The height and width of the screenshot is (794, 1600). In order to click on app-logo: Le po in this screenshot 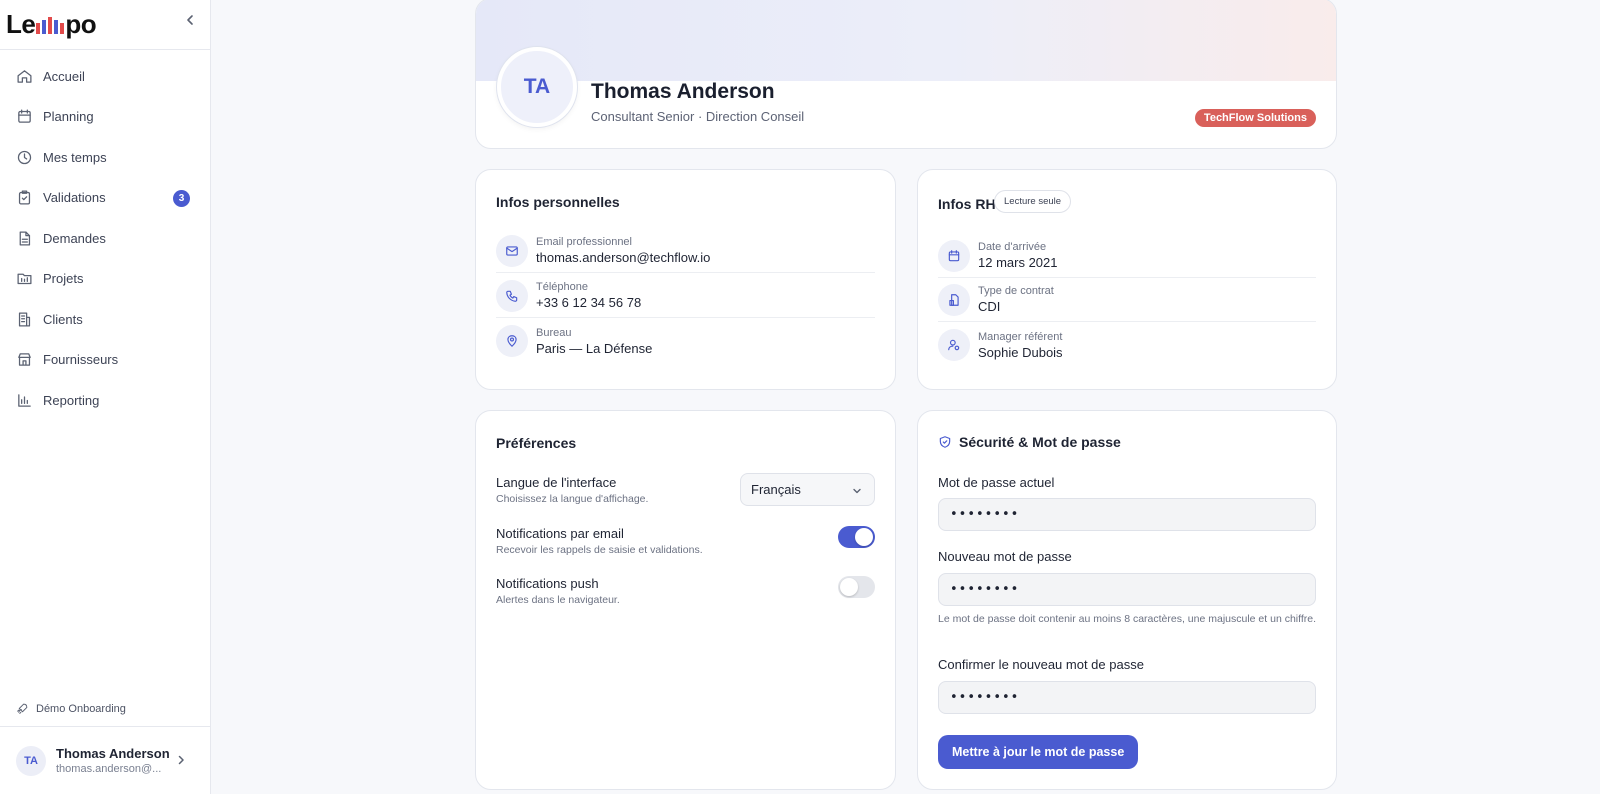, I will do `click(51, 24)`.